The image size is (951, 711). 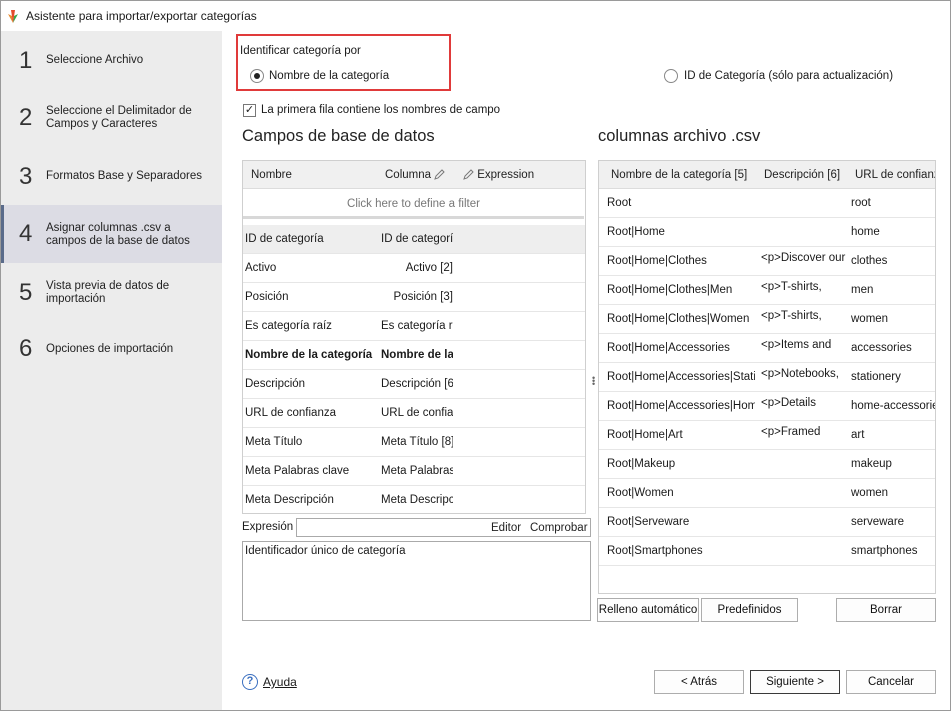 What do you see at coordinates (417, 268) in the screenshot?
I see `cell-column: Activo [2]` at bounding box center [417, 268].